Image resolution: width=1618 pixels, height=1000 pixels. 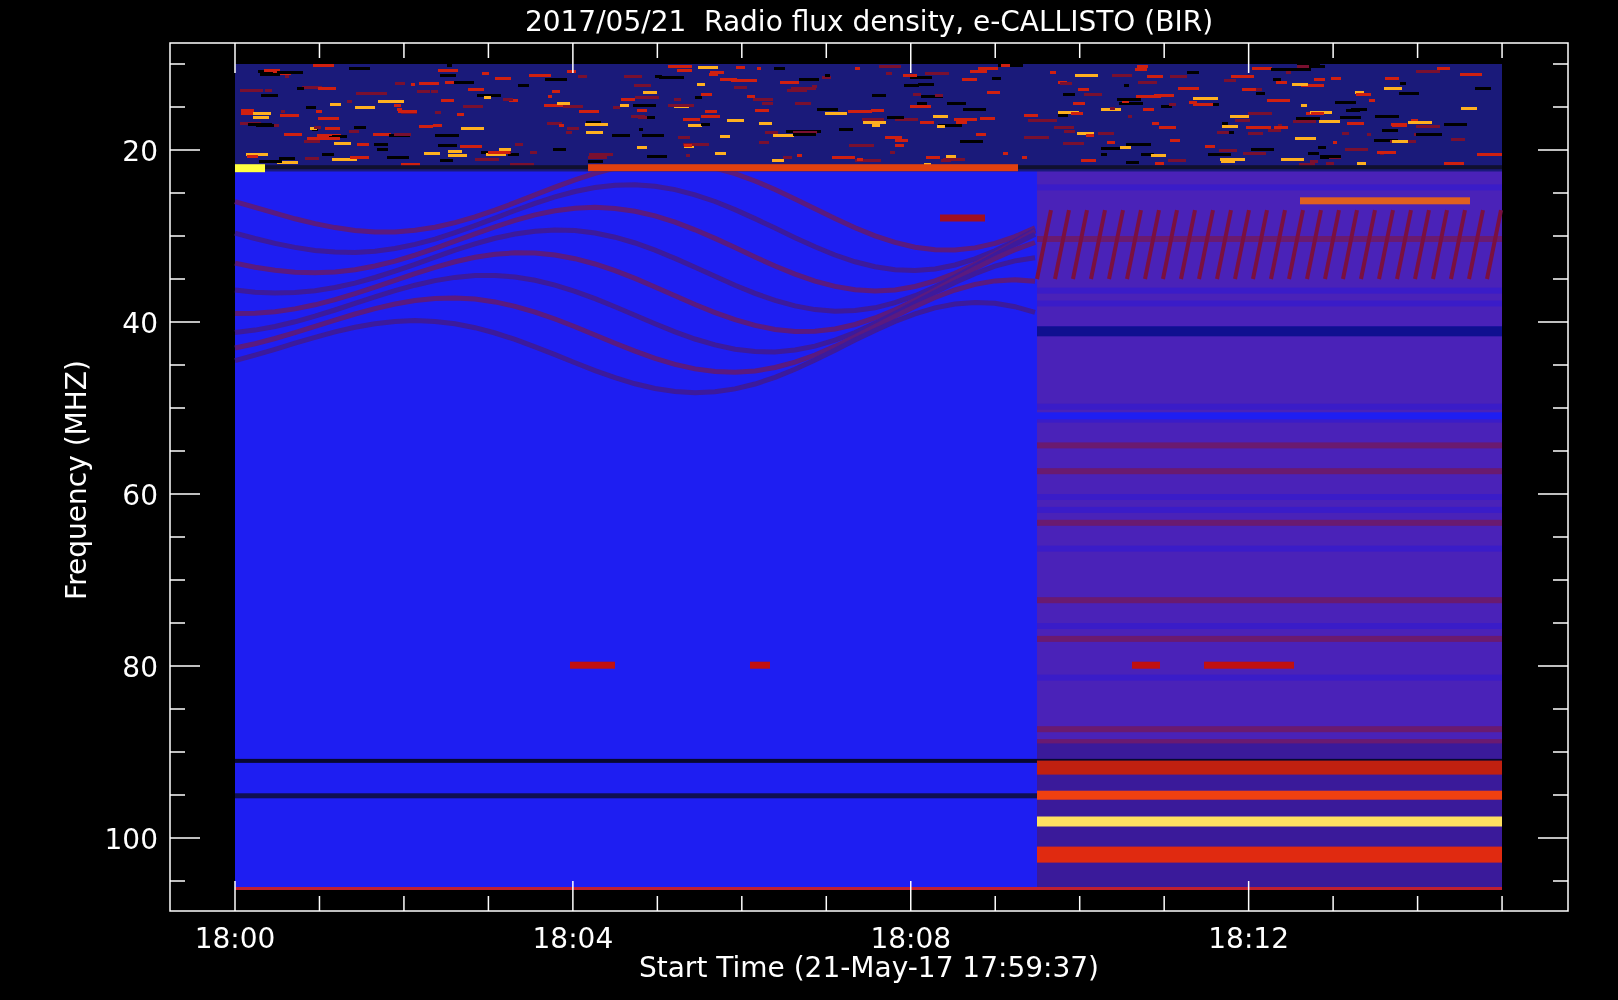 What do you see at coordinates (76, 480) in the screenshot?
I see `y-axis-title: Frequency (MHZ)` at bounding box center [76, 480].